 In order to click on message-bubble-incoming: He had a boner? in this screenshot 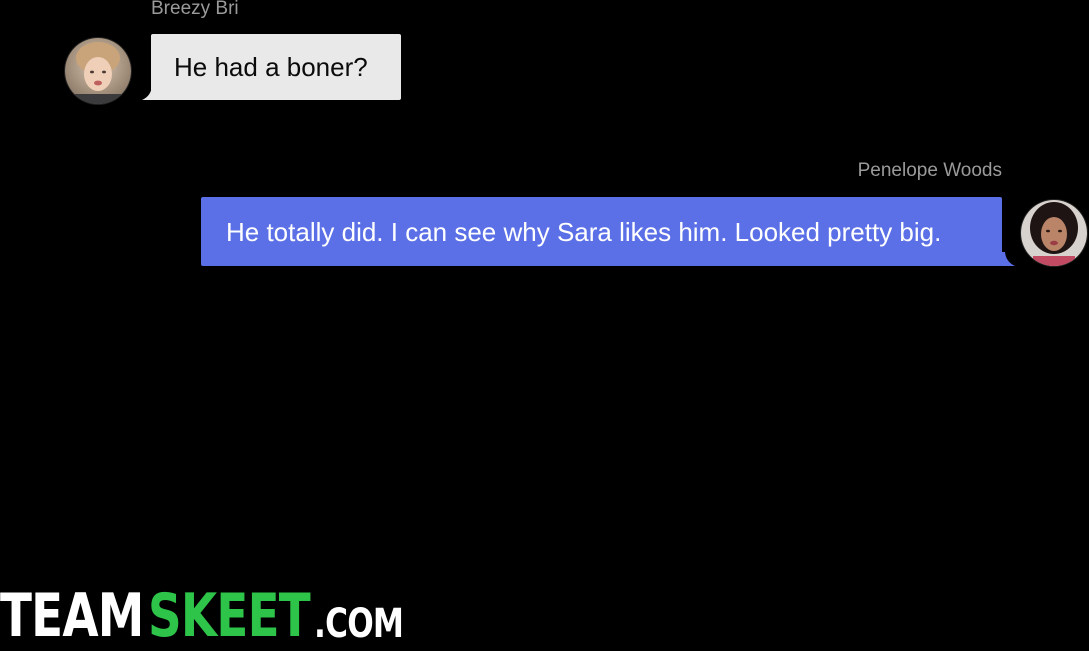, I will do `click(276, 67)`.